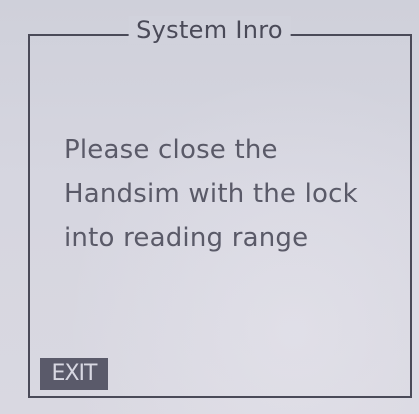 Image resolution: width=419 pixels, height=414 pixels. What do you see at coordinates (186, 238) in the screenshot?
I see `message-line-3: into reading range` at bounding box center [186, 238].